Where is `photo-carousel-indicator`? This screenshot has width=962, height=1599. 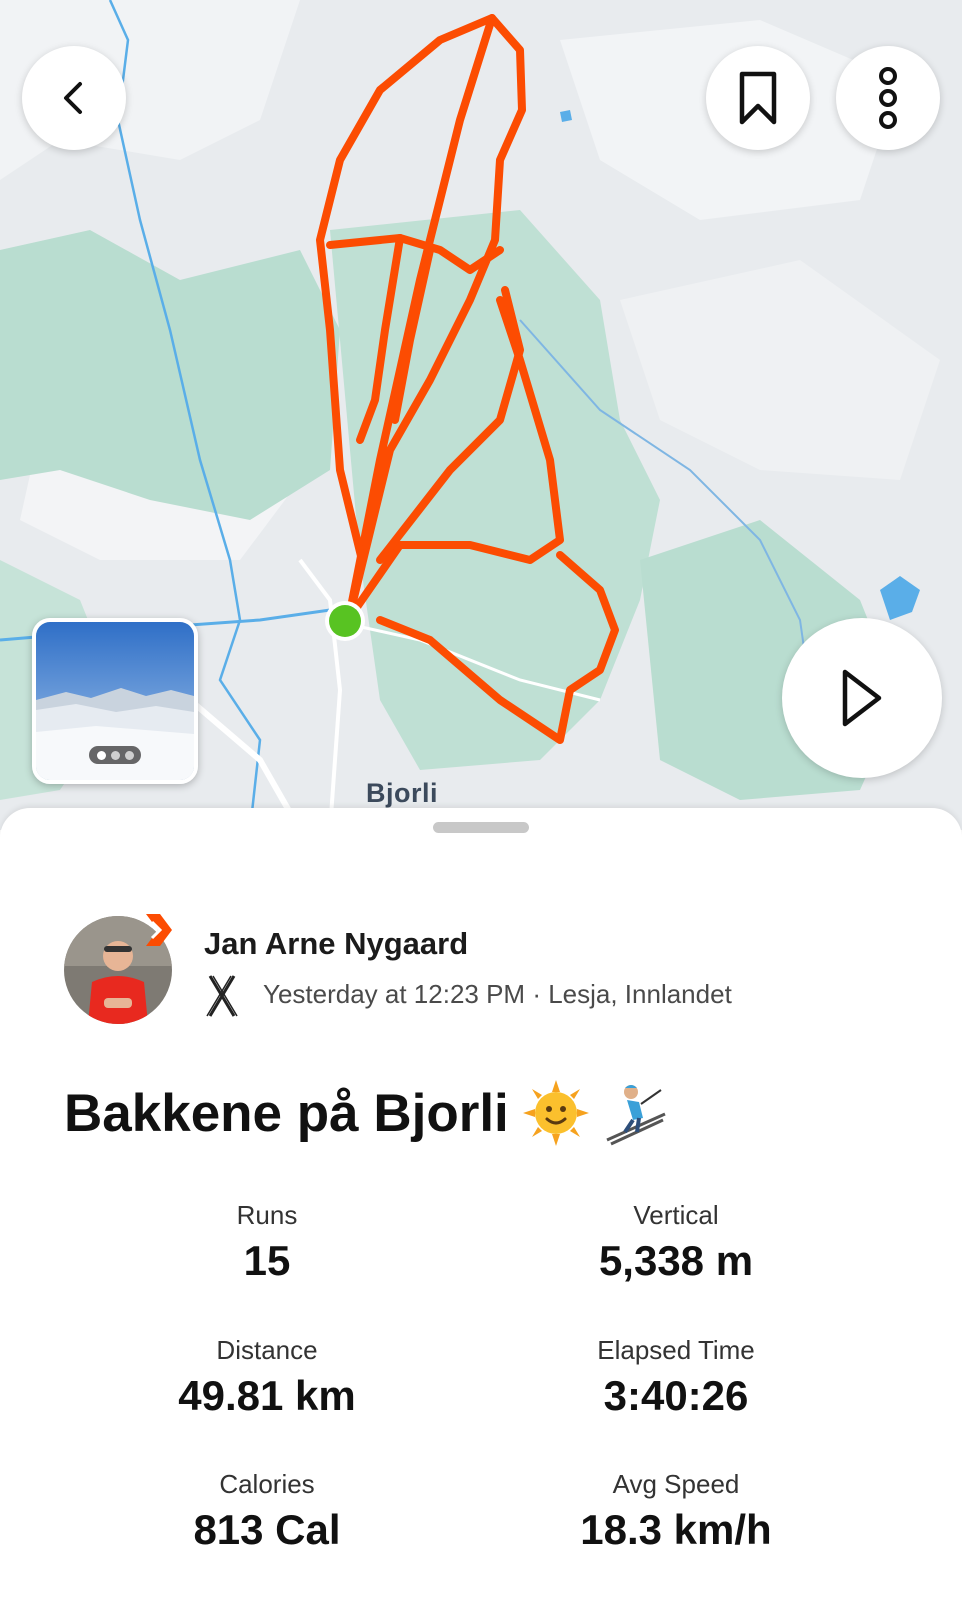 photo-carousel-indicator is located at coordinates (115, 755).